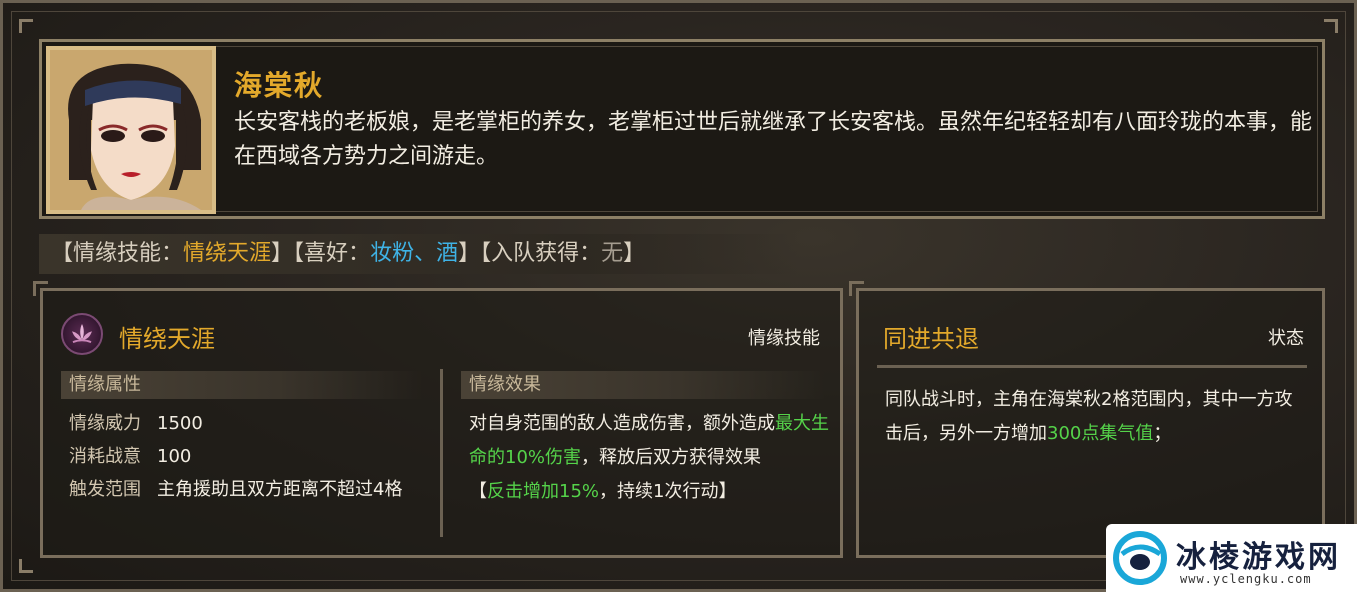 Image resolution: width=1357 pixels, height=592 pixels. Describe the element at coordinates (1286, 338) in the screenshot. I see `state-kind: 状态` at that location.